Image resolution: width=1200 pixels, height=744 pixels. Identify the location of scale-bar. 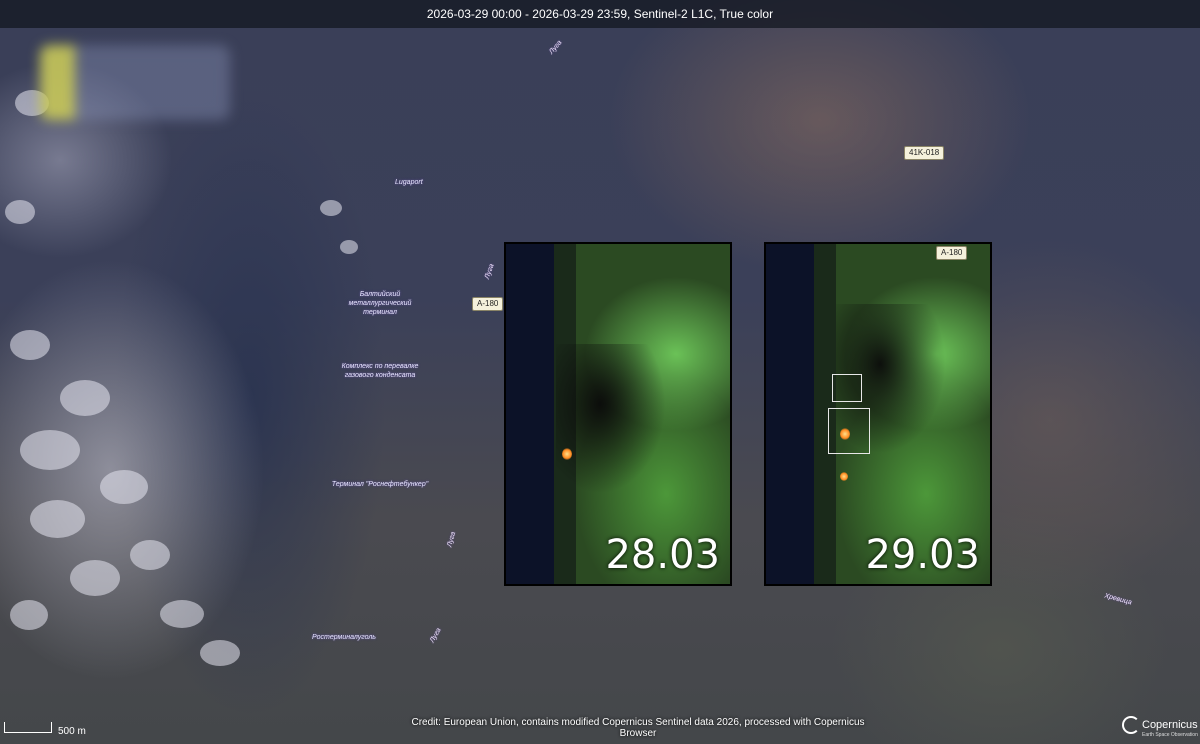
(28, 727).